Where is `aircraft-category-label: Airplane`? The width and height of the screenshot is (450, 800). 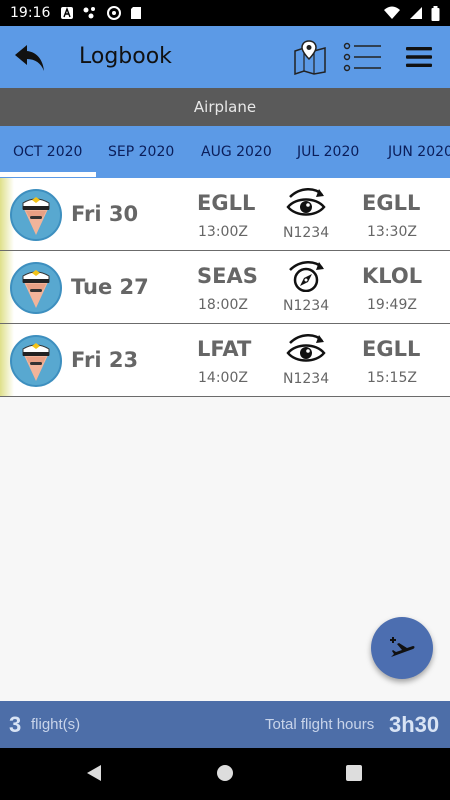
aircraft-category-label: Airplane is located at coordinates (225, 107).